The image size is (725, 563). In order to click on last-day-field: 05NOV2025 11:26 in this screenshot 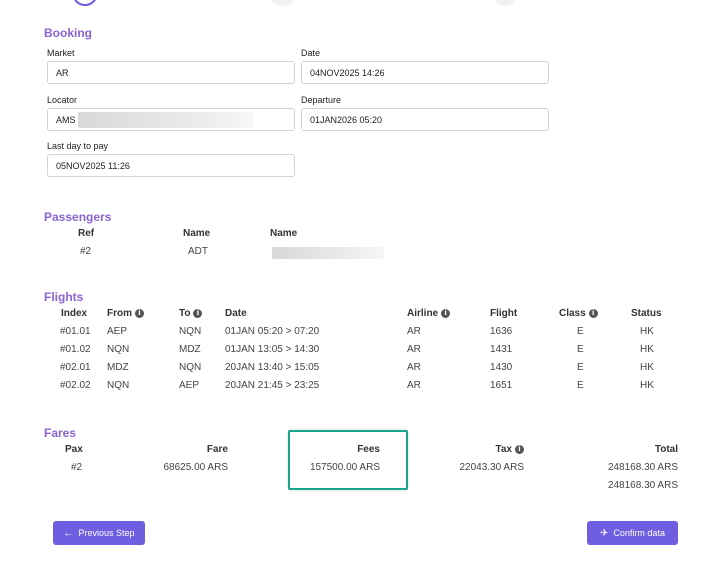, I will do `click(171, 165)`.